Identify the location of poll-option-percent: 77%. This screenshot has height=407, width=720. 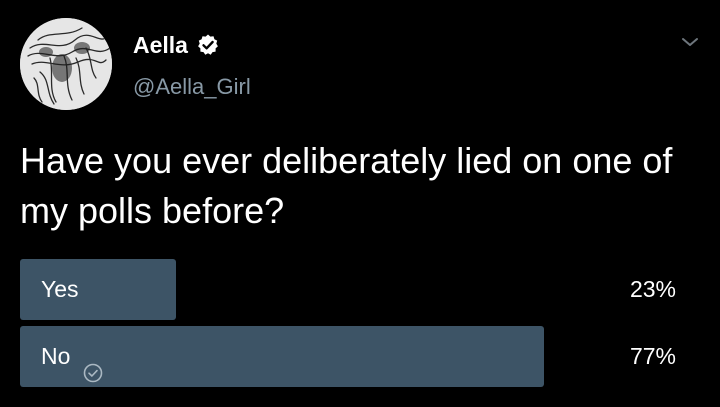
(652, 356).